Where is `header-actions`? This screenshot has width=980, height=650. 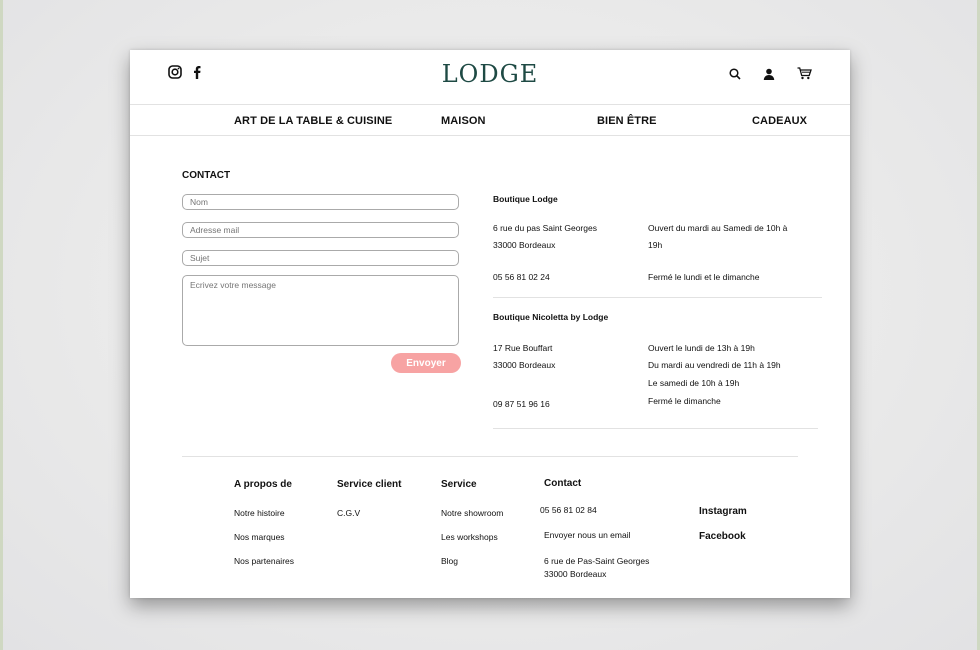 header-actions is located at coordinates (770, 76).